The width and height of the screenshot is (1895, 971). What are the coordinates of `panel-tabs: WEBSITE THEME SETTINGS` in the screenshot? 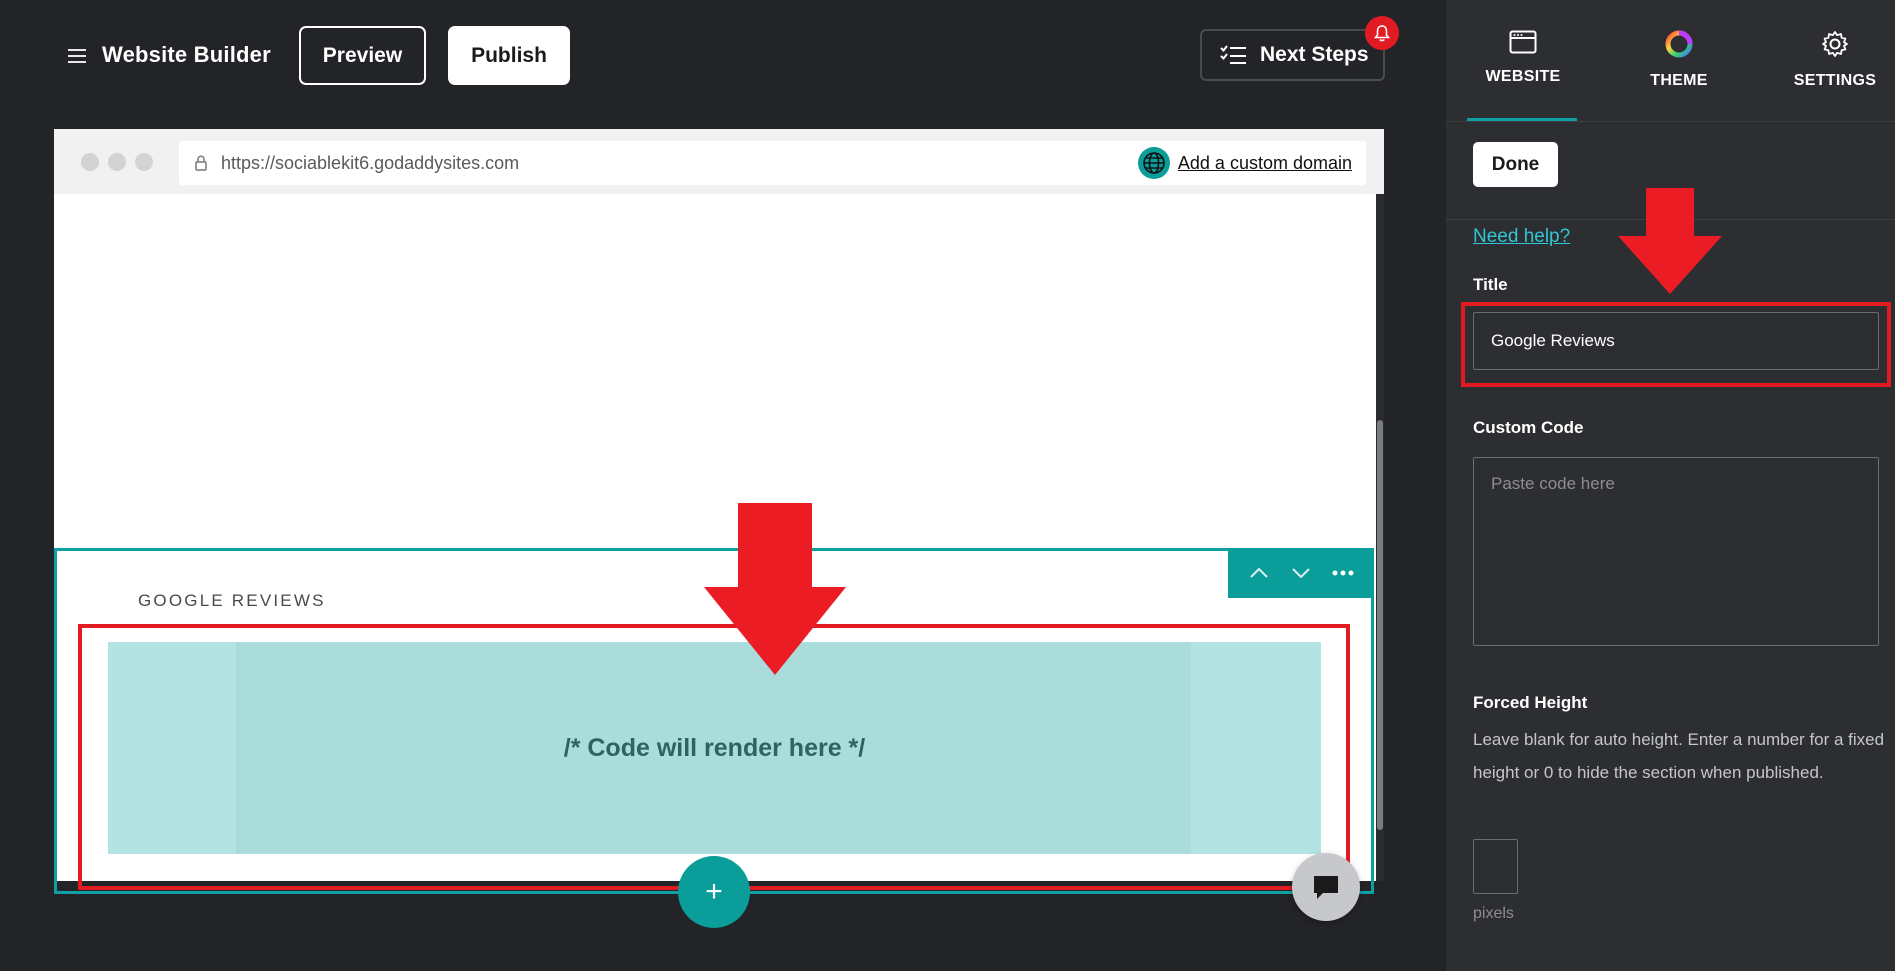 It's located at (1670, 61).